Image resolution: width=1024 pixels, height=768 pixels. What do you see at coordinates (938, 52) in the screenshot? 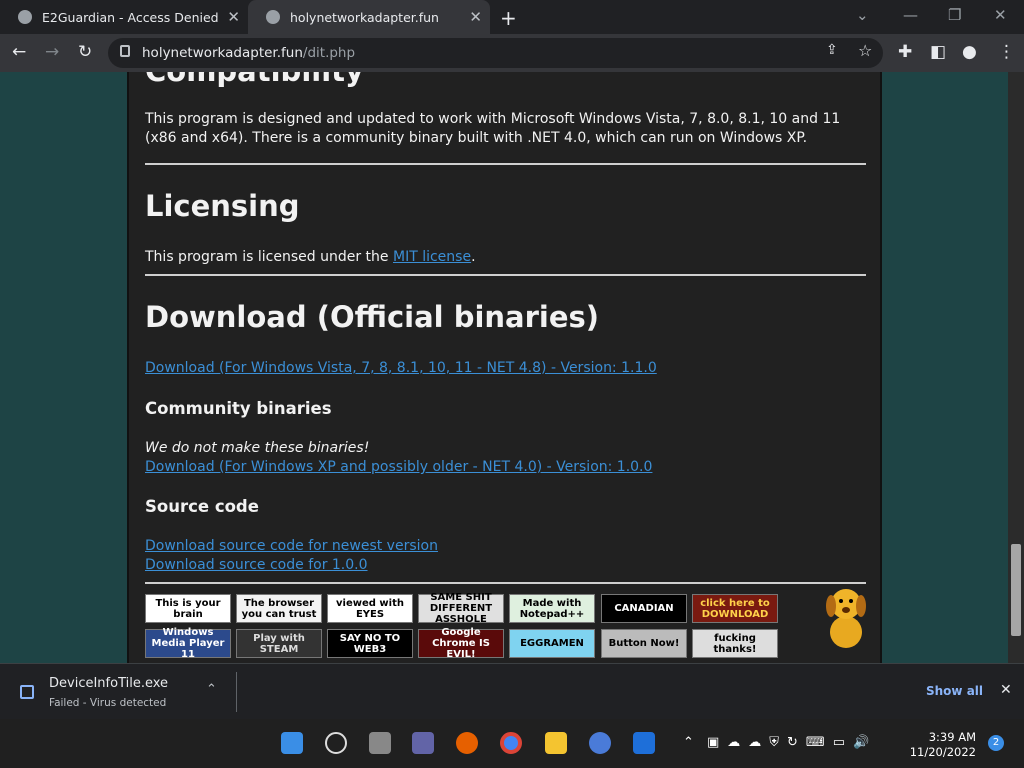
I see `side-panel-icon: ◧` at bounding box center [938, 52].